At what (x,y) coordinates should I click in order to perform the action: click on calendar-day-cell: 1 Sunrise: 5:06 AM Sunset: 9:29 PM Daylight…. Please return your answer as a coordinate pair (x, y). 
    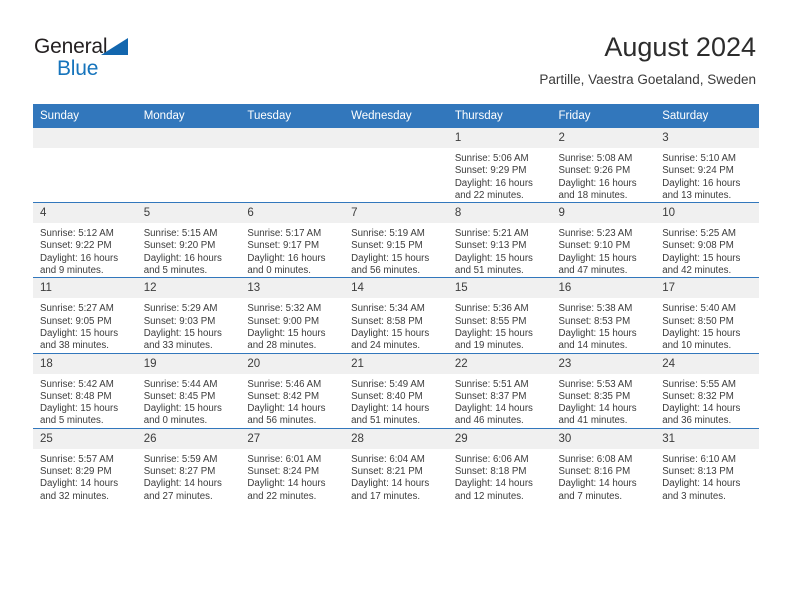
    Looking at the image, I should click on (499, 165).